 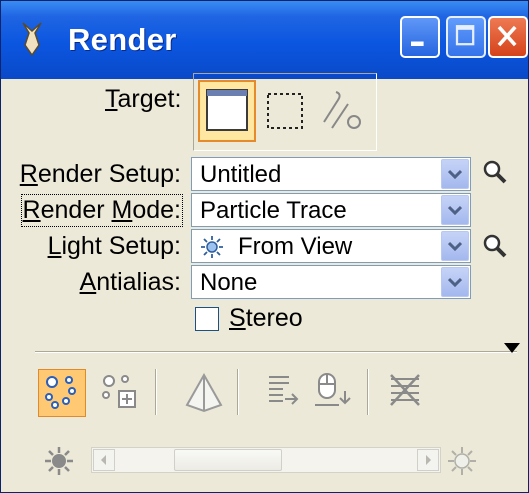 What do you see at coordinates (143, 99) in the screenshot?
I see `target-label: Target:` at bounding box center [143, 99].